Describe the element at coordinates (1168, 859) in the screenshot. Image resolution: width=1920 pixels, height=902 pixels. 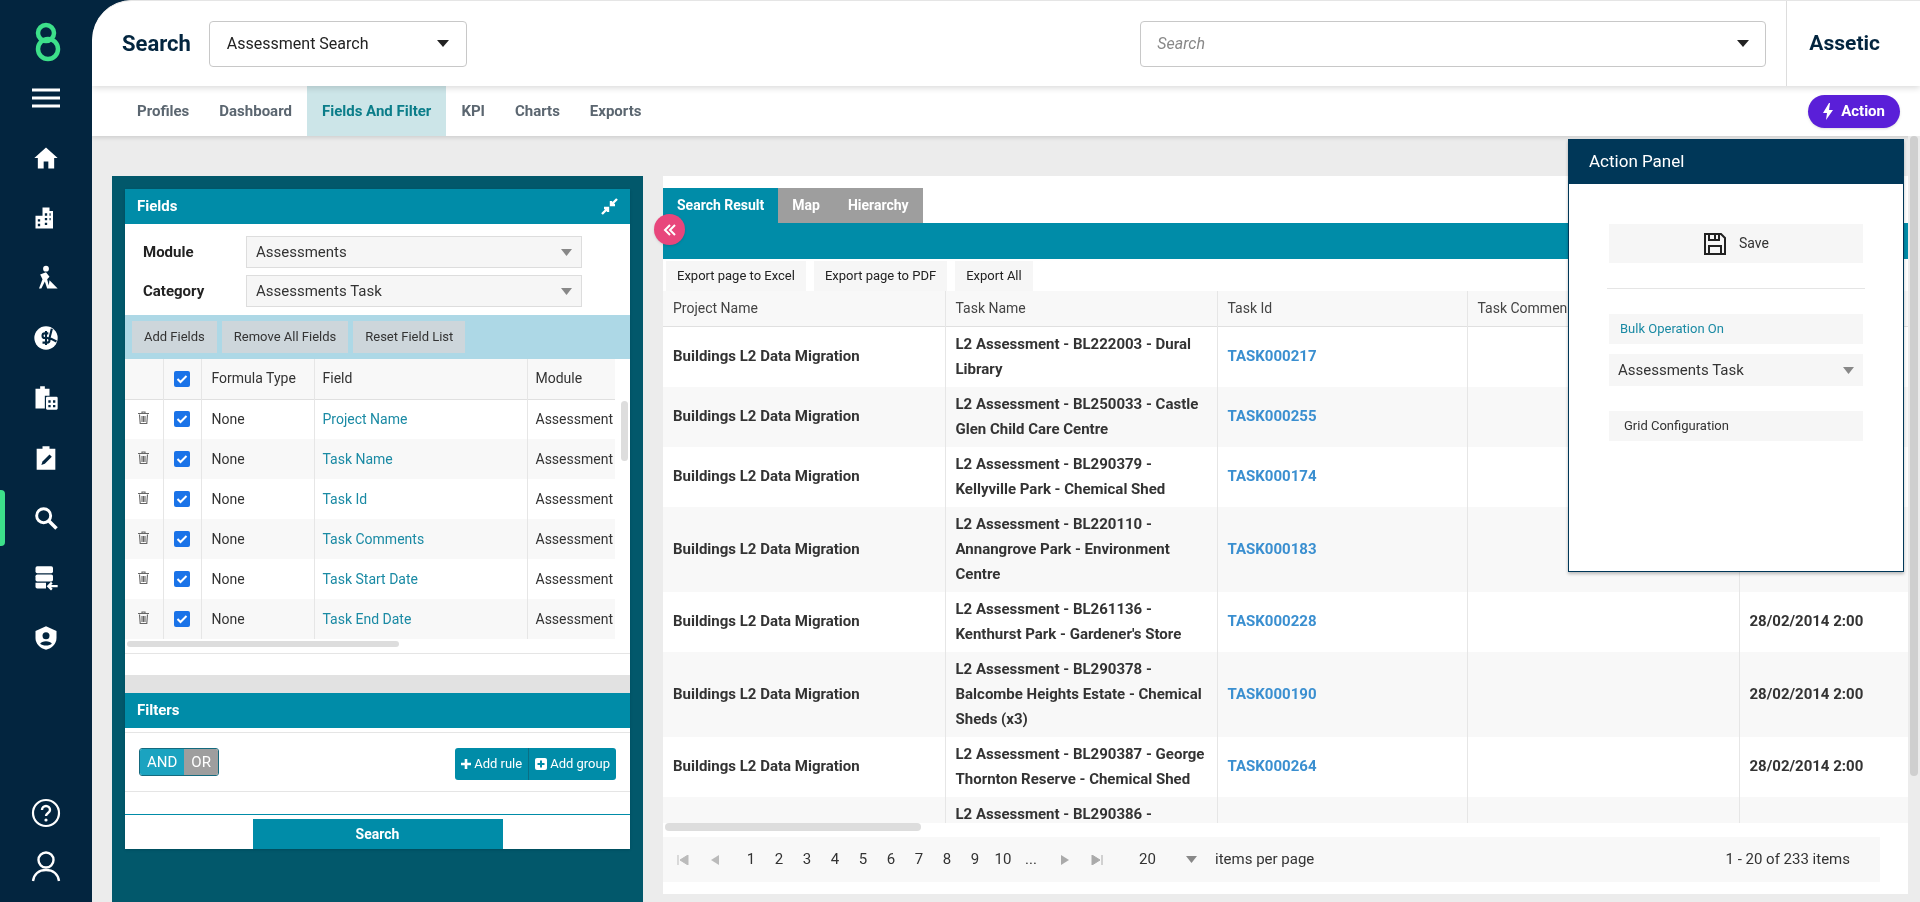
I see `page-size-dropdown: 20` at that location.